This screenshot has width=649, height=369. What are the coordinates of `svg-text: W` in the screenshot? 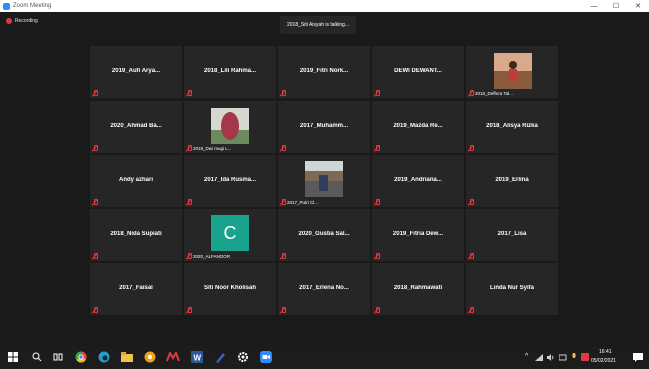 It's located at (198, 358).